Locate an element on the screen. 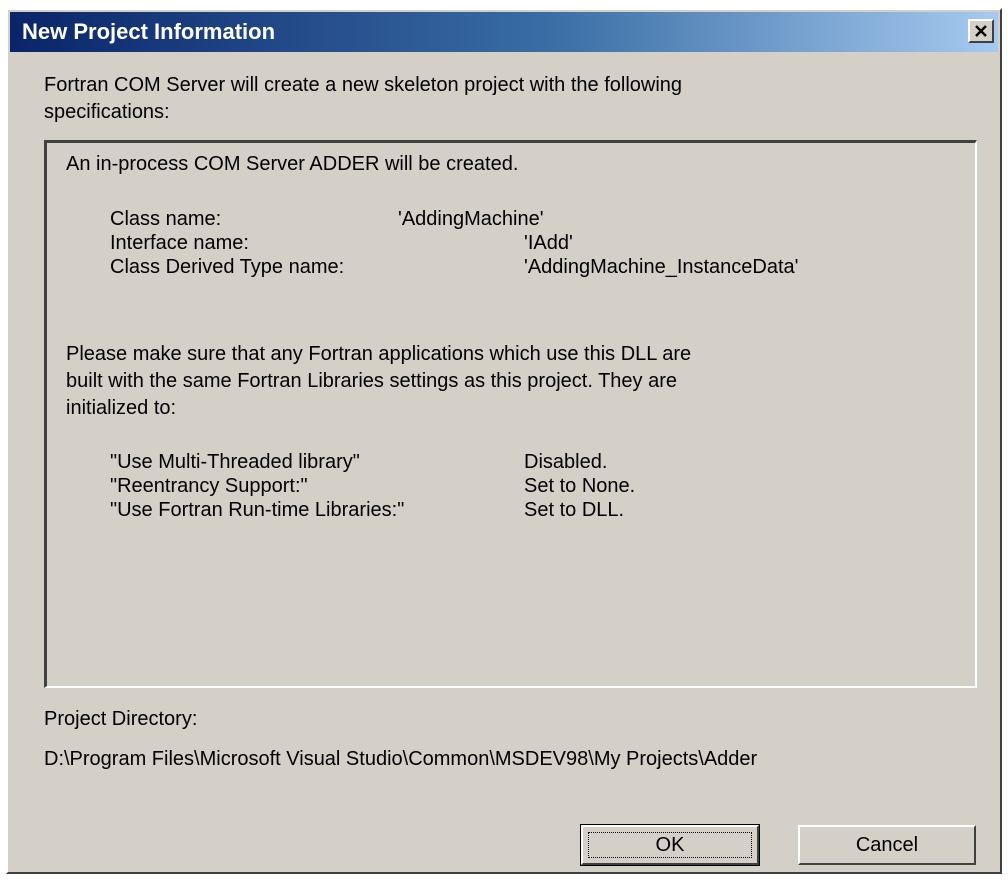 The image size is (1008, 881). intro-line-2: specifications: is located at coordinates (107, 112).